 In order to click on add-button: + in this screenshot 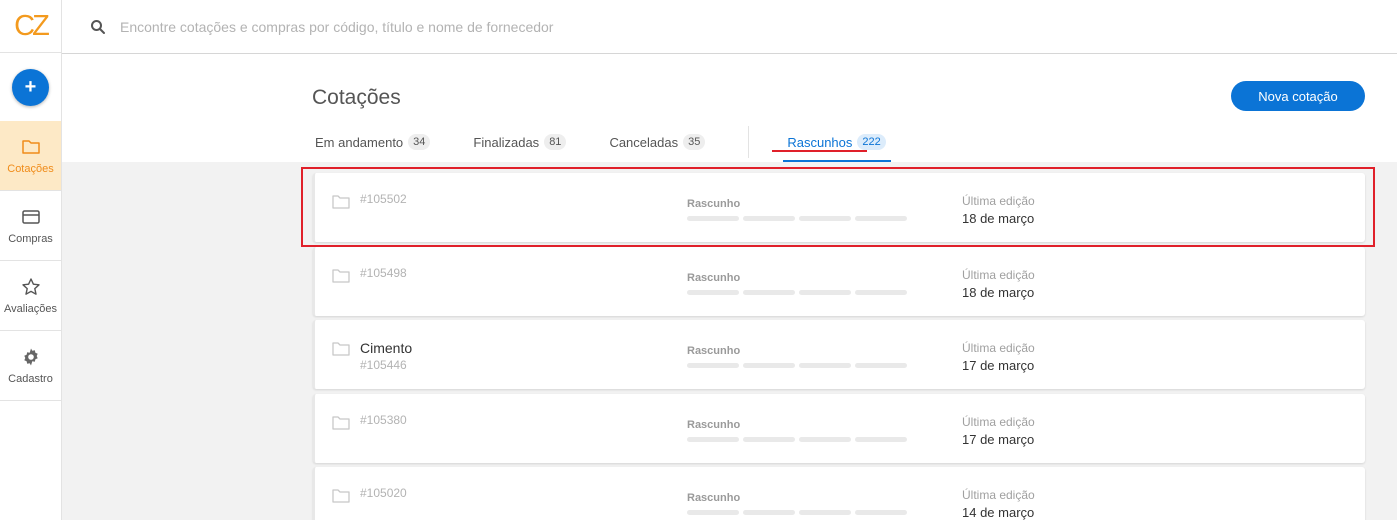, I will do `click(30, 87)`.